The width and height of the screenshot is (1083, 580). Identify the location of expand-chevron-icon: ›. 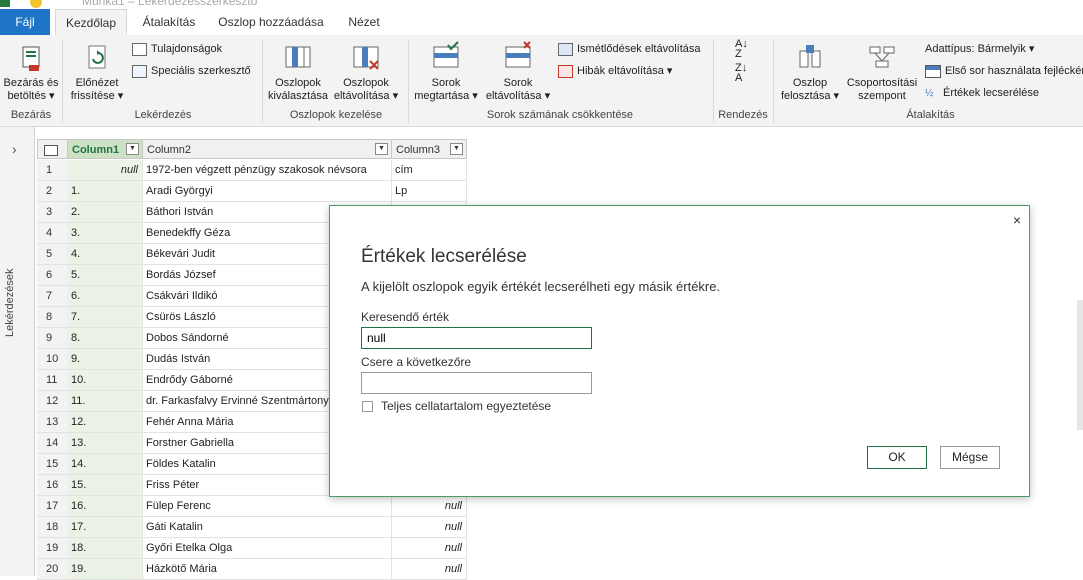
(14, 149).